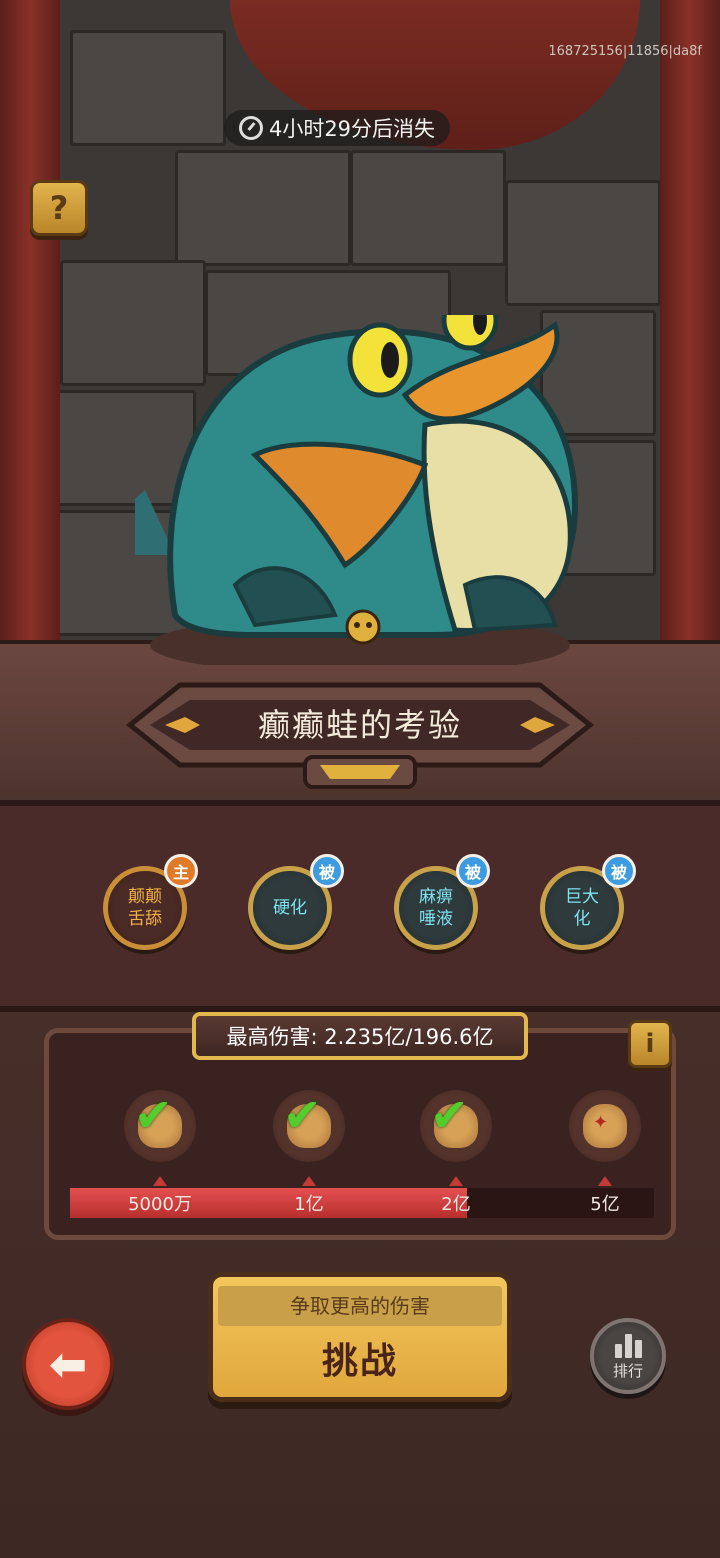 This screenshot has width=720, height=1558. I want to click on clock-icon, so click(250, 128).